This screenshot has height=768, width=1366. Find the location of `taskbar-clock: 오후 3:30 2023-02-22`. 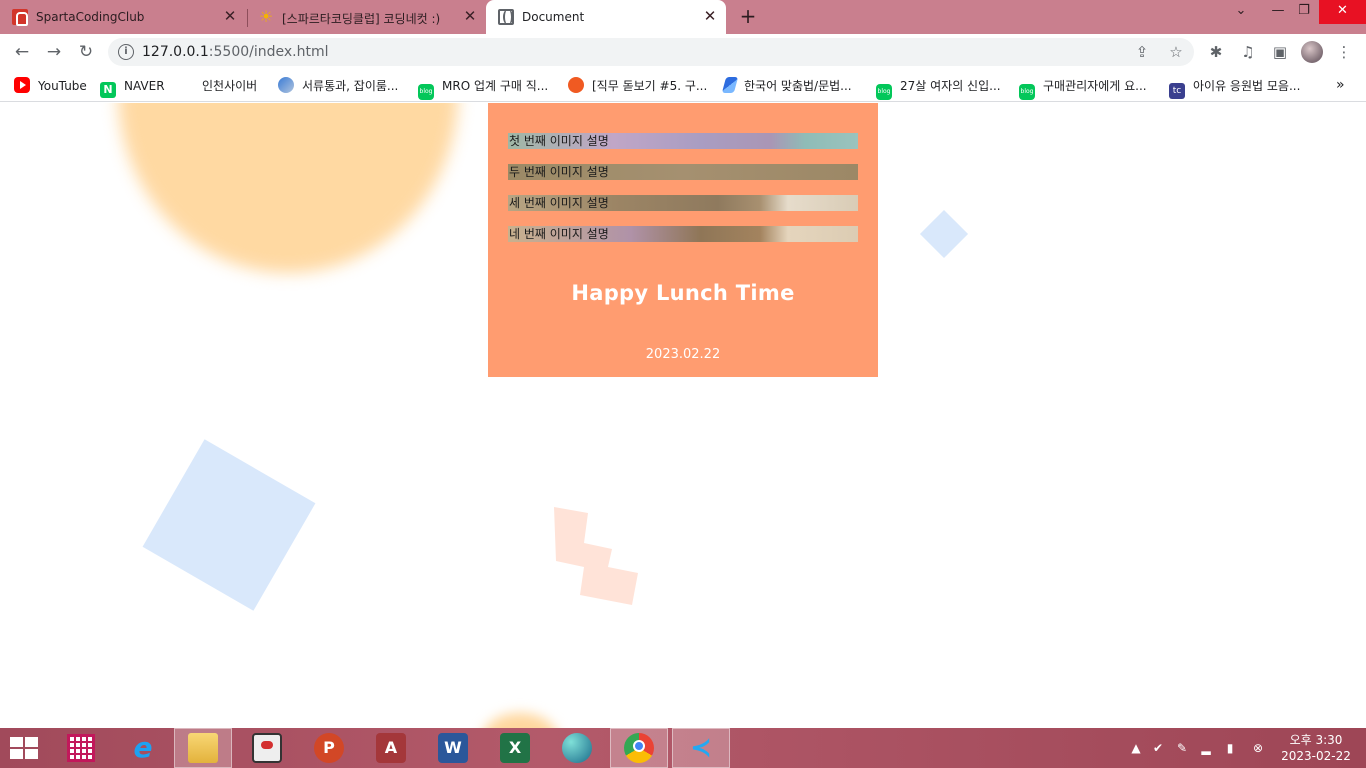

taskbar-clock: 오후 3:30 2023-02-22 is located at coordinates (1316, 748).